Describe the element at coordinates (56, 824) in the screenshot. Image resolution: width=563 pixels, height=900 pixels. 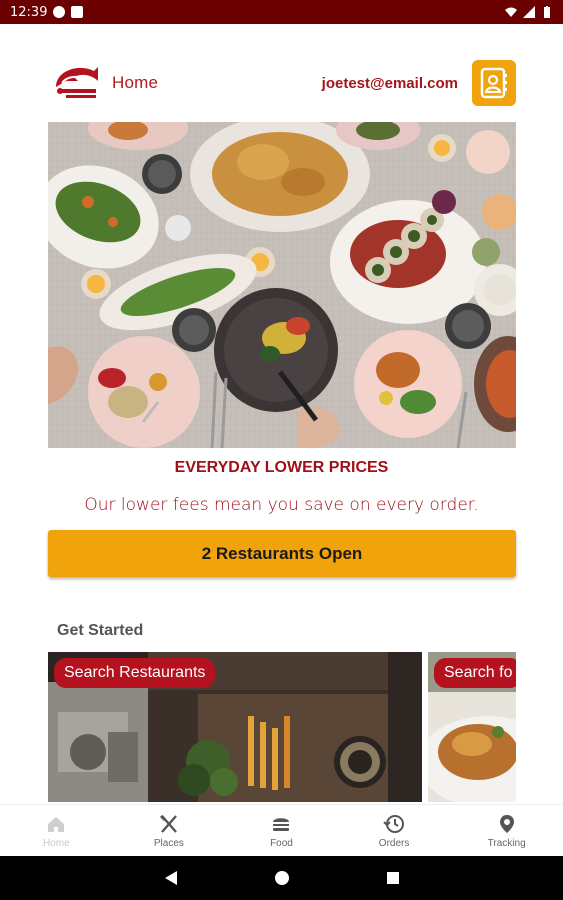
I see `home-icon` at that location.